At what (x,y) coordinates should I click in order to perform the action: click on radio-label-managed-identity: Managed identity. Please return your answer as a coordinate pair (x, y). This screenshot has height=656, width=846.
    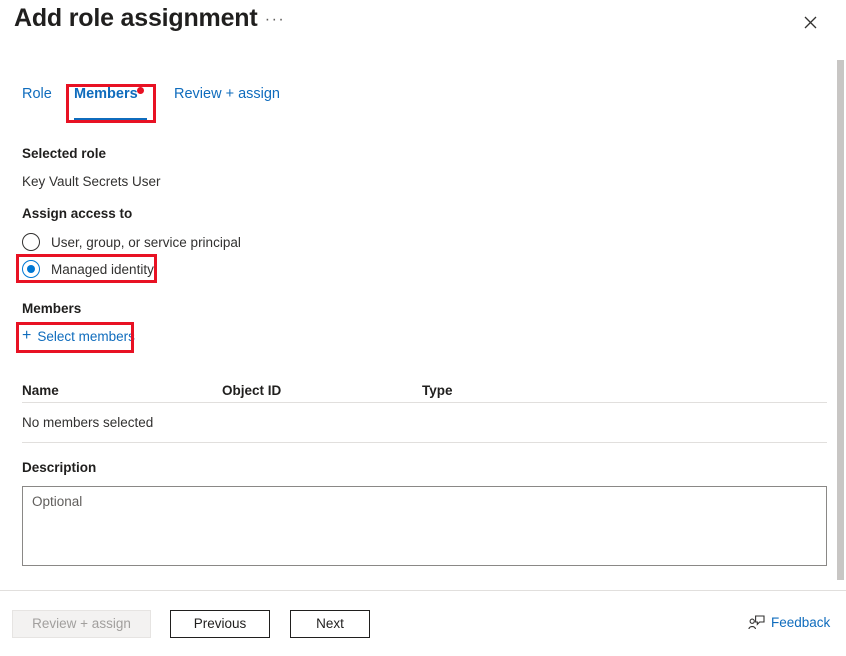
    Looking at the image, I should click on (102, 269).